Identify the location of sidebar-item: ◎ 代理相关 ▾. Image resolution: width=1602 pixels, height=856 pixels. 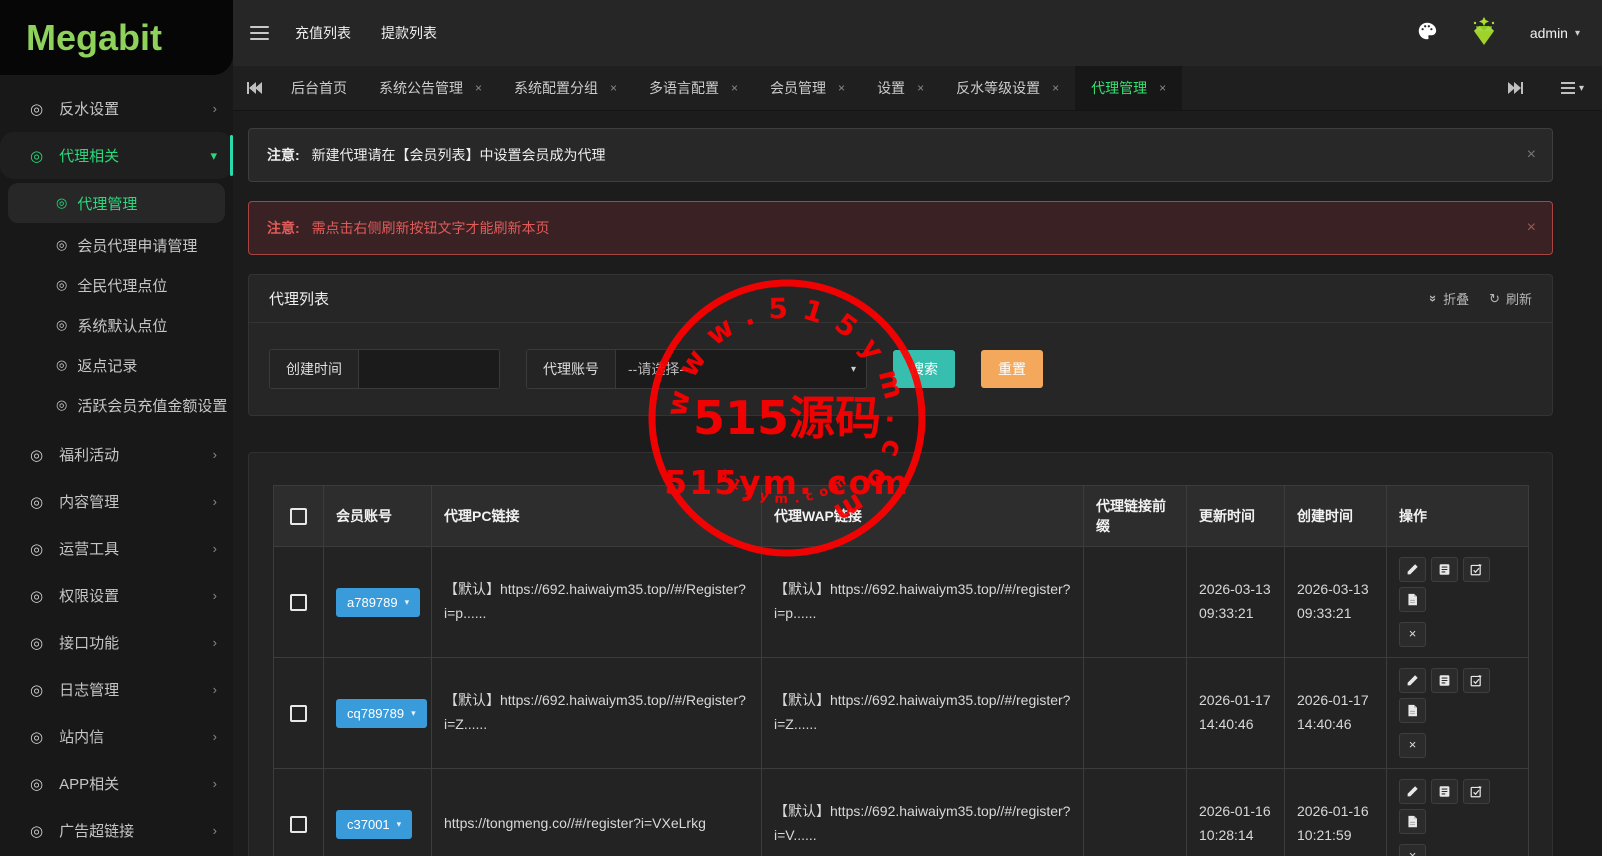
(116, 155).